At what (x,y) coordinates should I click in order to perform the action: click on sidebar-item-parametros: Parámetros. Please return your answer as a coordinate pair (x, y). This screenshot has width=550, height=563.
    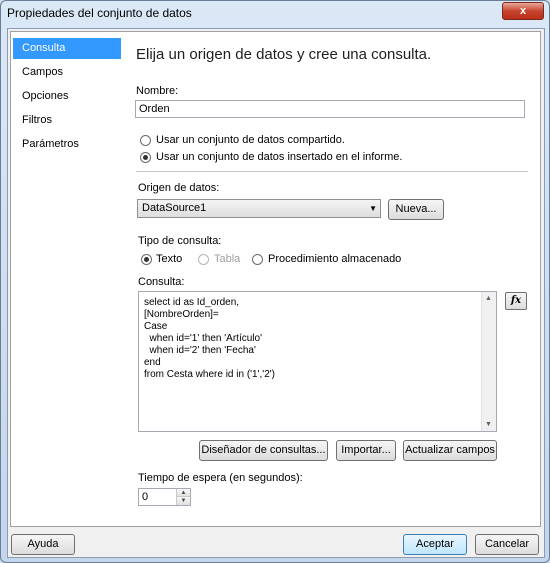
    Looking at the image, I should click on (67, 144).